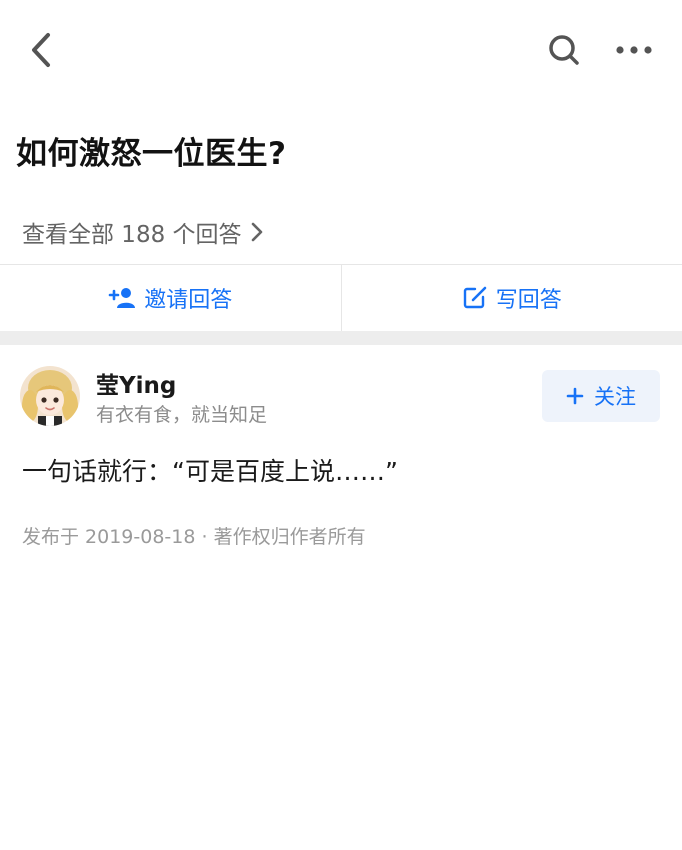  Describe the element at coordinates (615, 397) in the screenshot. I see `follow-label: 关注` at that location.